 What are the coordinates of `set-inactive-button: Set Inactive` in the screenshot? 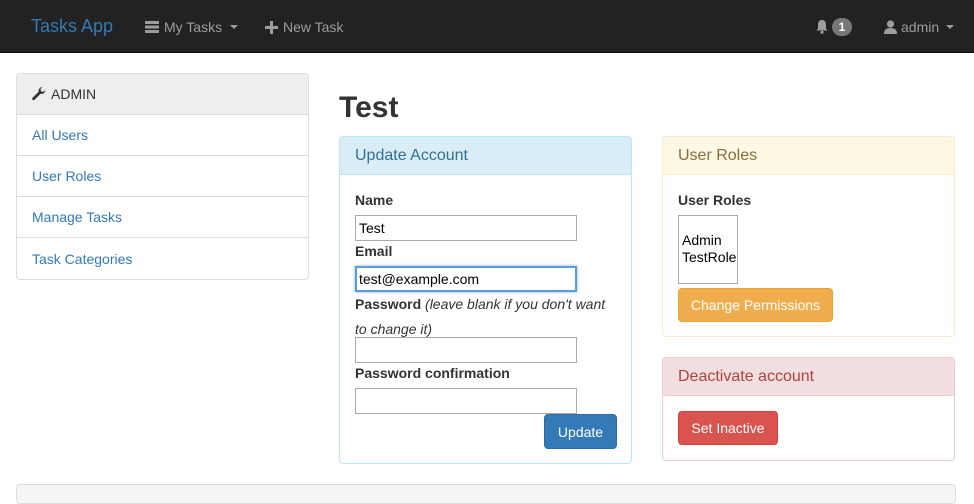 It's located at (728, 428).